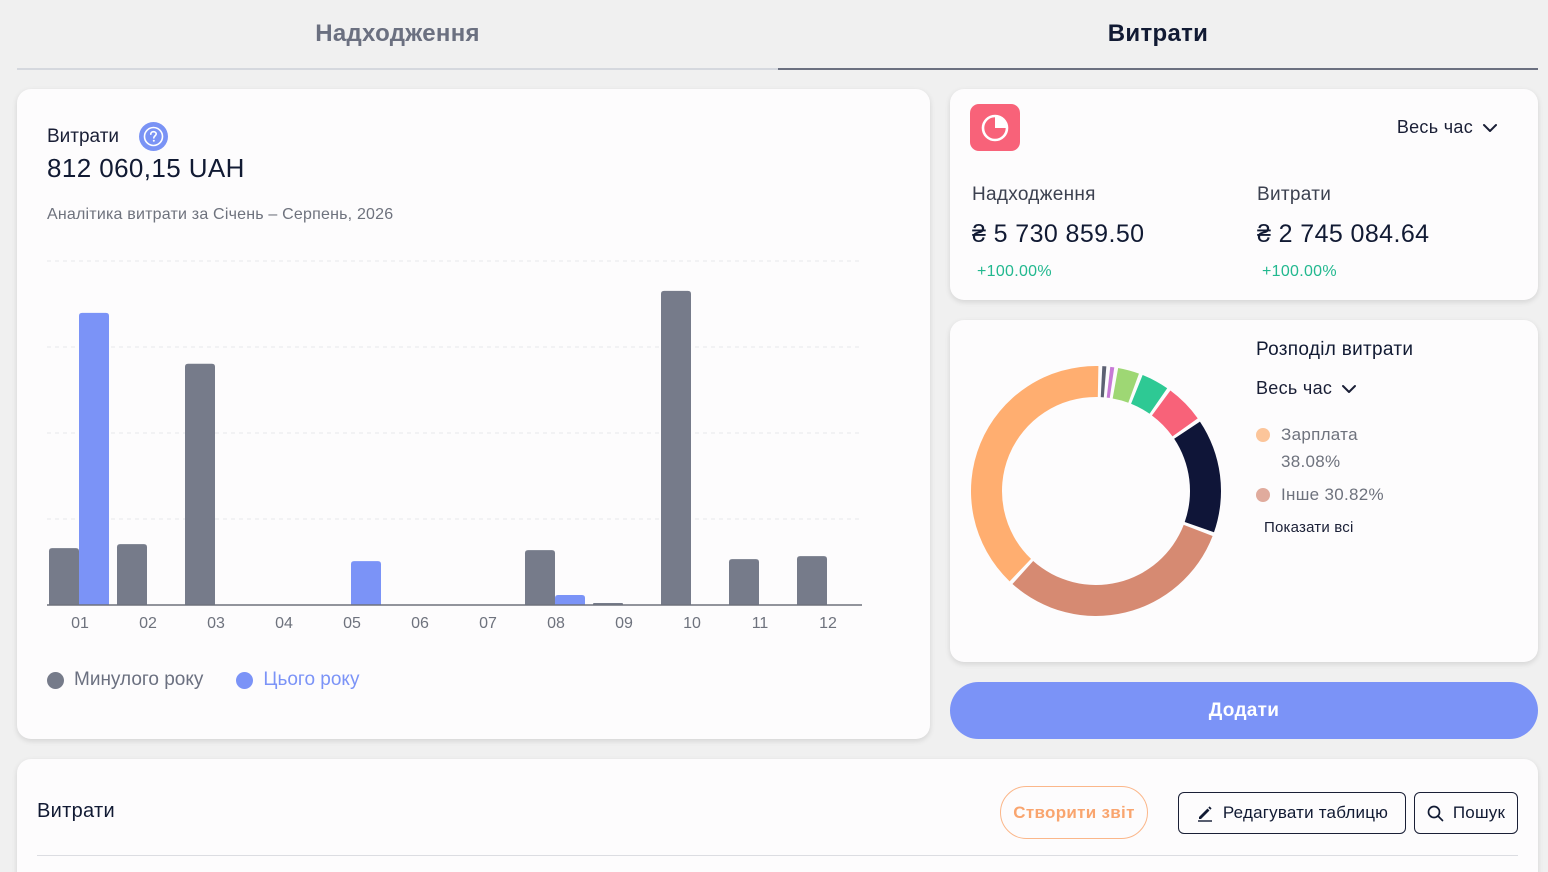 The height and width of the screenshot is (872, 1548). Describe the element at coordinates (692, 623) in the screenshot. I see `x-tick-label: 10` at that location.